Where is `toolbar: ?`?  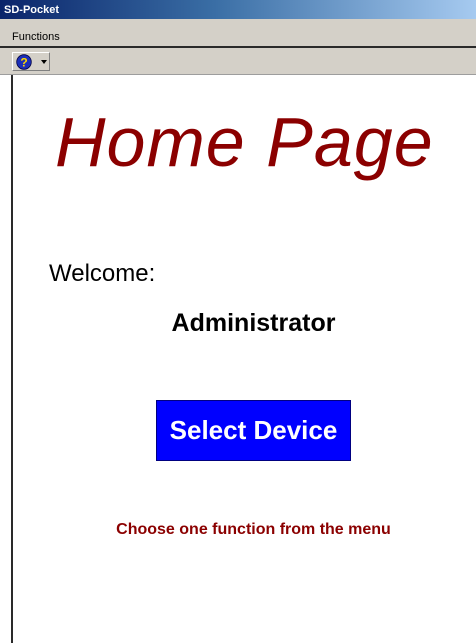 toolbar: ? is located at coordinates (238, 61).